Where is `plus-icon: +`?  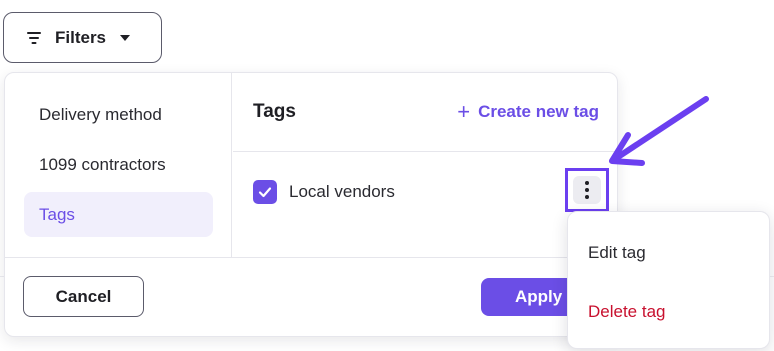
plus-icon: + is located at coordinates (464, 111).